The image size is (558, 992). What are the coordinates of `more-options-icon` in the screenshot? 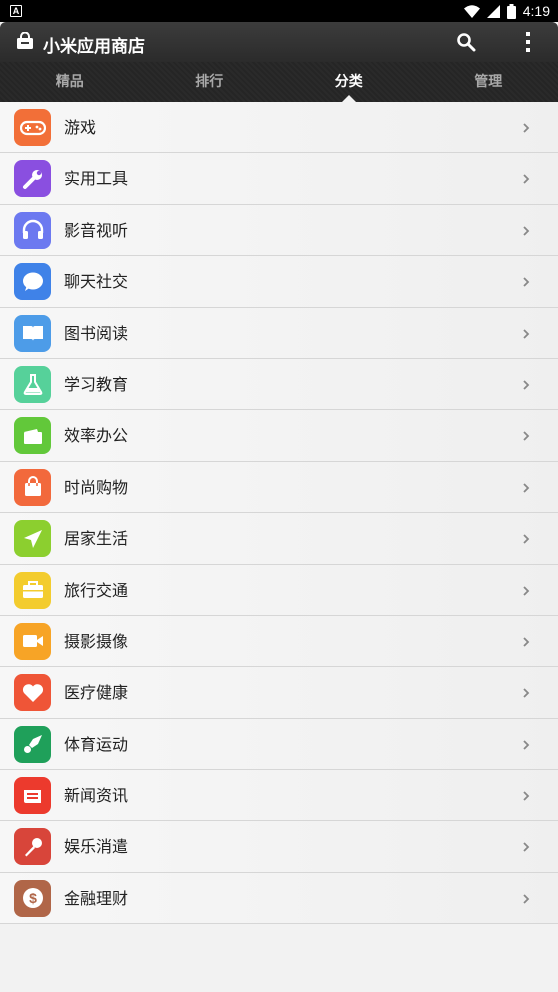 It's located at (528, 42).